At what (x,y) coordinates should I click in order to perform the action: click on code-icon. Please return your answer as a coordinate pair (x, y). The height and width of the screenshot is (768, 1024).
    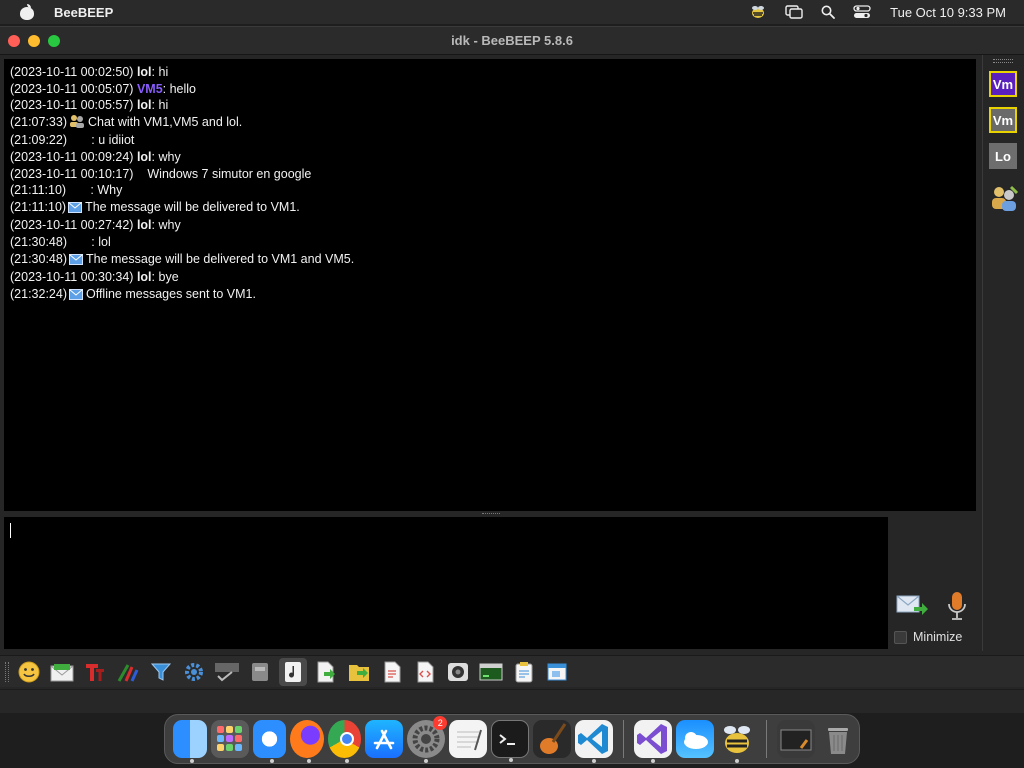
    Looking at the image, I should click on (425, 672).